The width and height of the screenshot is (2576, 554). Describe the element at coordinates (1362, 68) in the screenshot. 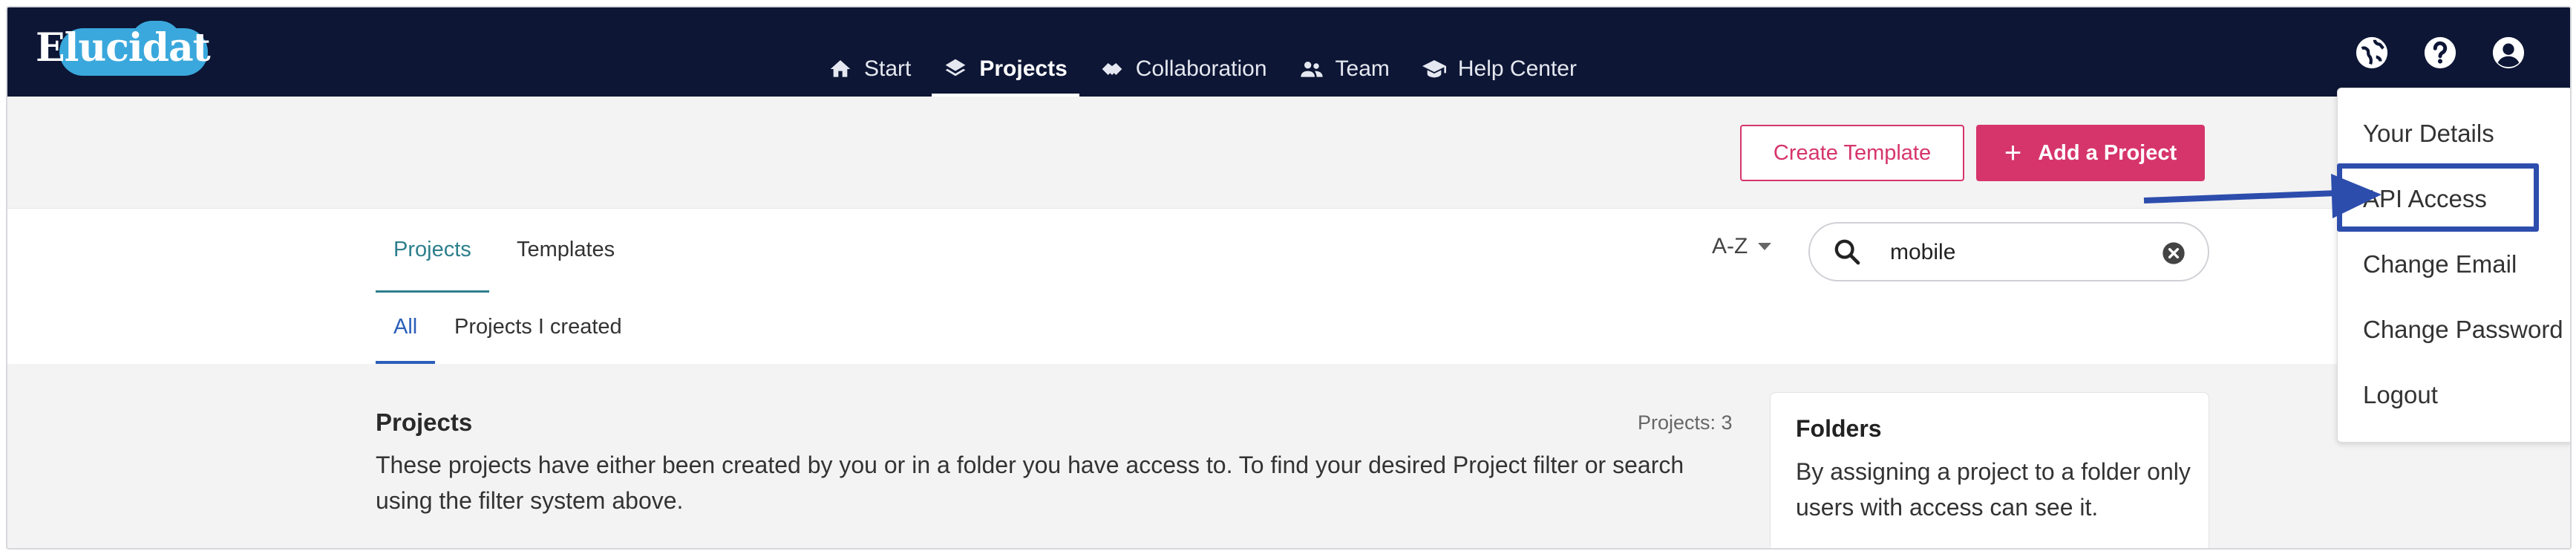

I see `nav-item-label: Team` at that location.